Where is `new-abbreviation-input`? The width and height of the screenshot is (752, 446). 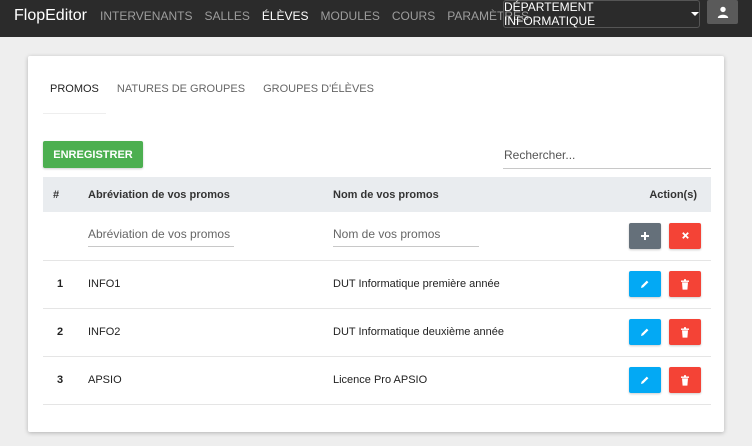
new-abbreviation-input is located at coordinates (161, 235).